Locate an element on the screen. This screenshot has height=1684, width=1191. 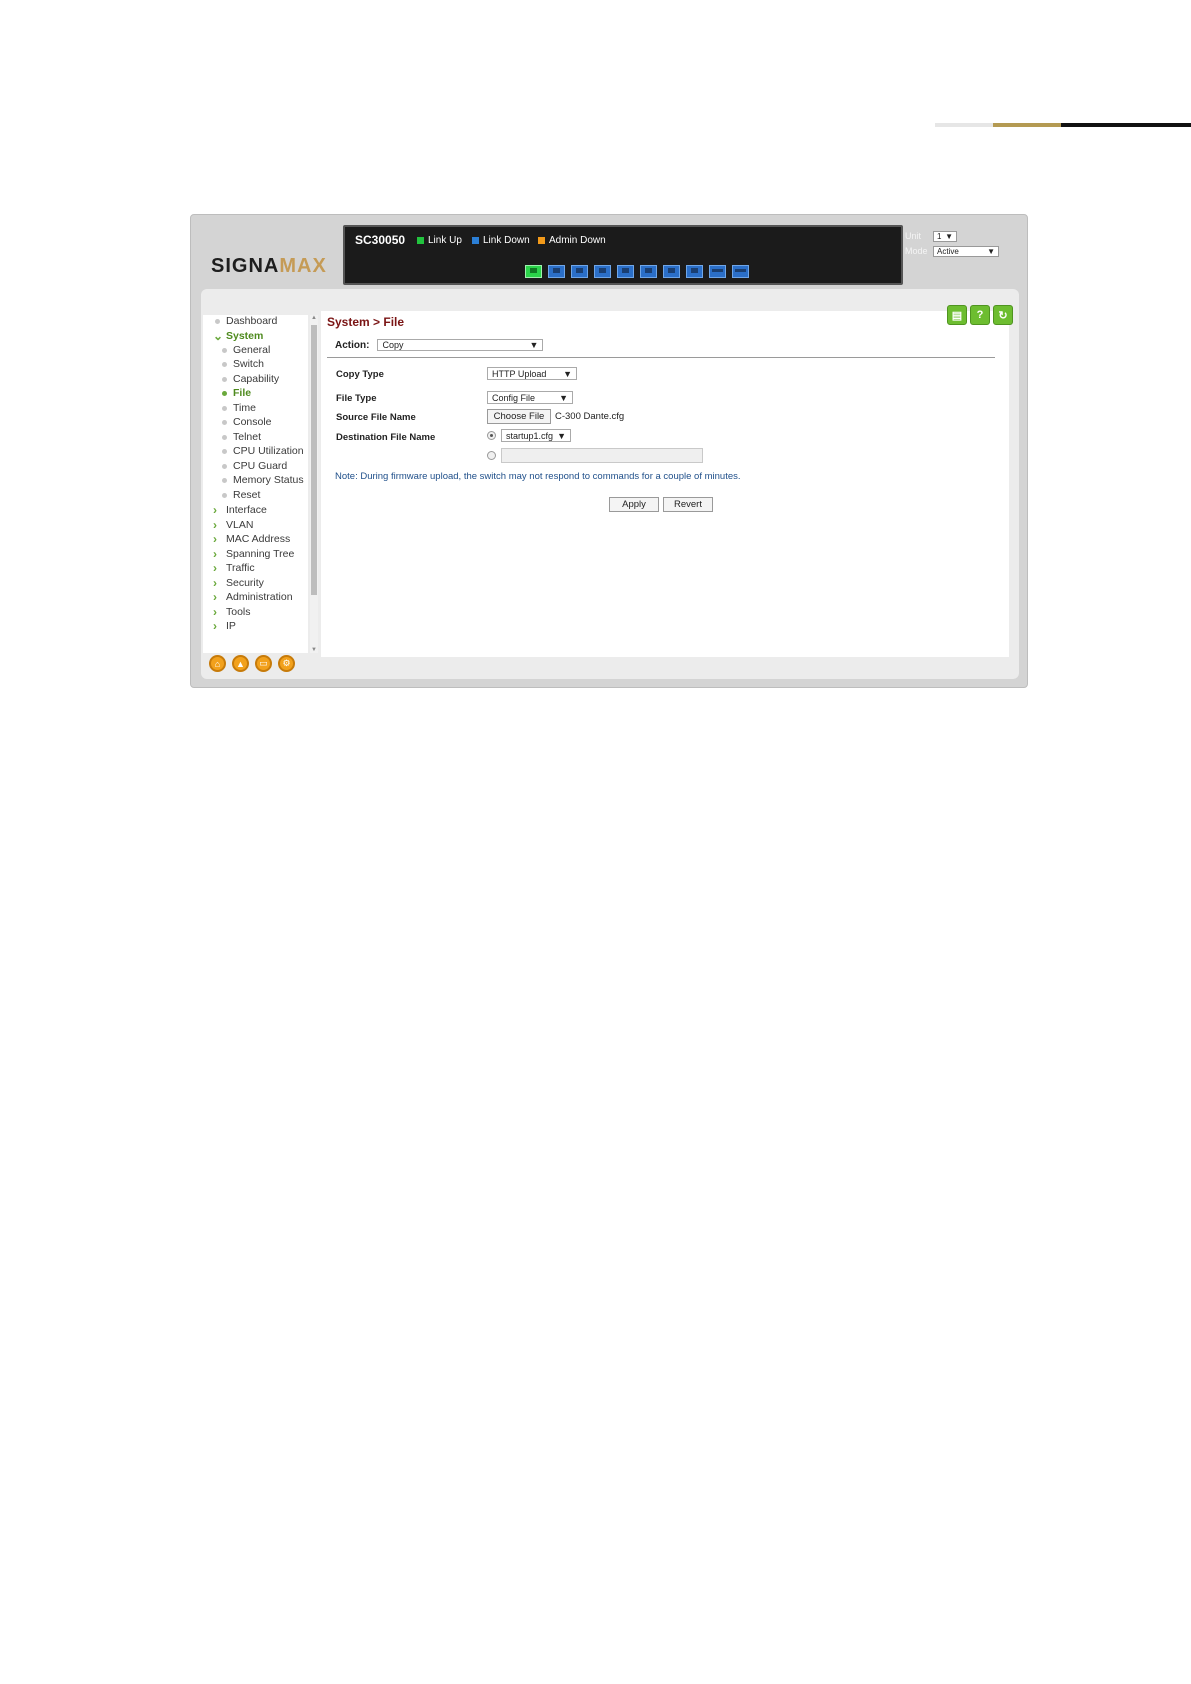
form-buttons: Apply Revert is located at coordinates (661, 504).